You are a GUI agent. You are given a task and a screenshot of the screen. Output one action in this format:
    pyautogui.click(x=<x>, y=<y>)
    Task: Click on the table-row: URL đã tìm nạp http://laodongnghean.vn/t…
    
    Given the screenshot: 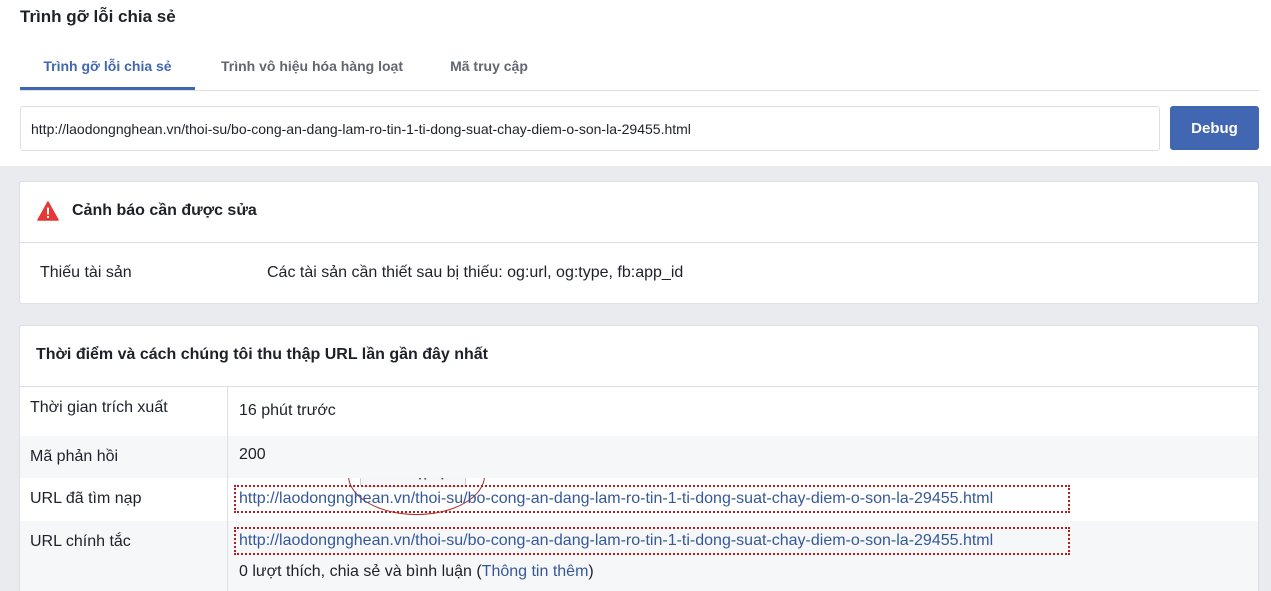 What is the action you would take?
    pyautogui.click(x=639, y=499)
    